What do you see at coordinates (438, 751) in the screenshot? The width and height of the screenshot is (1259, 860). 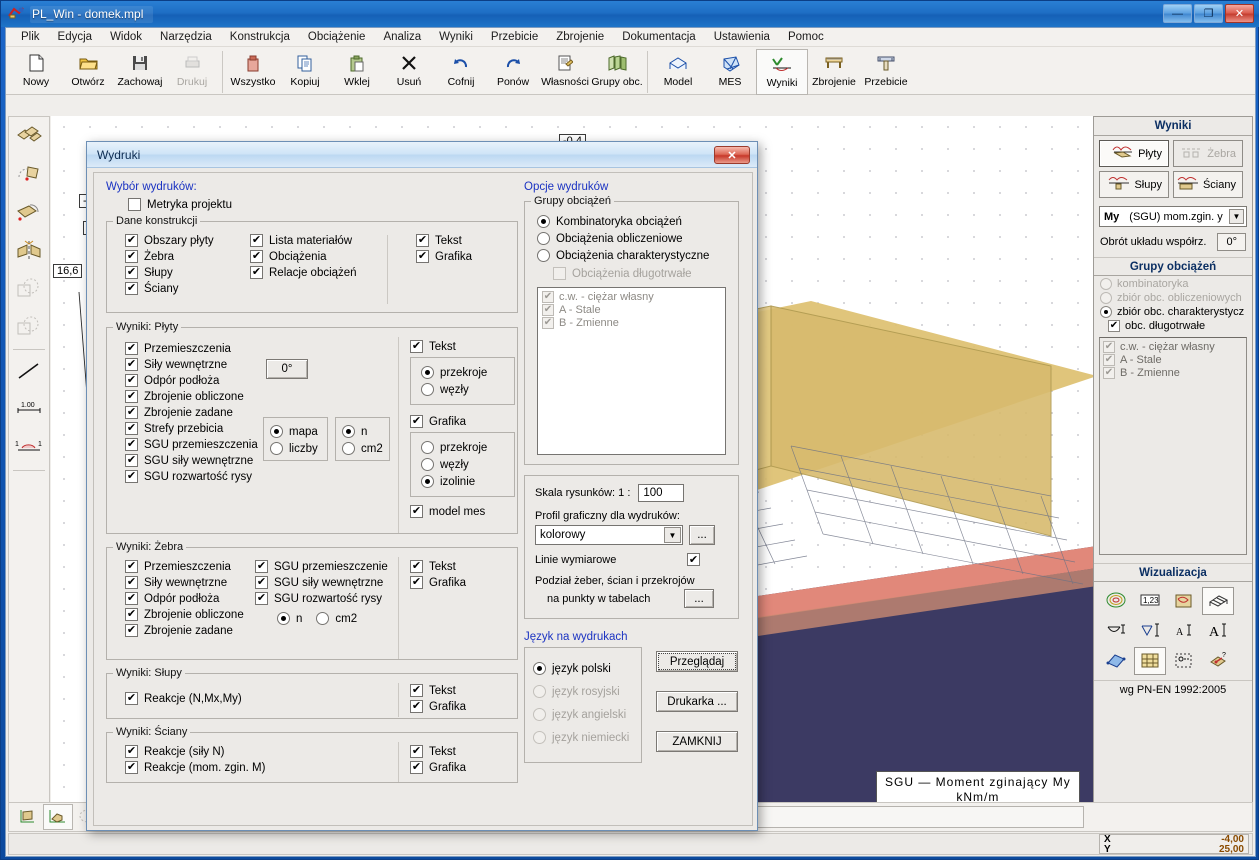 I see `check-sciany-tekst: ✔ Tekst` at bounding box center [438, 751].